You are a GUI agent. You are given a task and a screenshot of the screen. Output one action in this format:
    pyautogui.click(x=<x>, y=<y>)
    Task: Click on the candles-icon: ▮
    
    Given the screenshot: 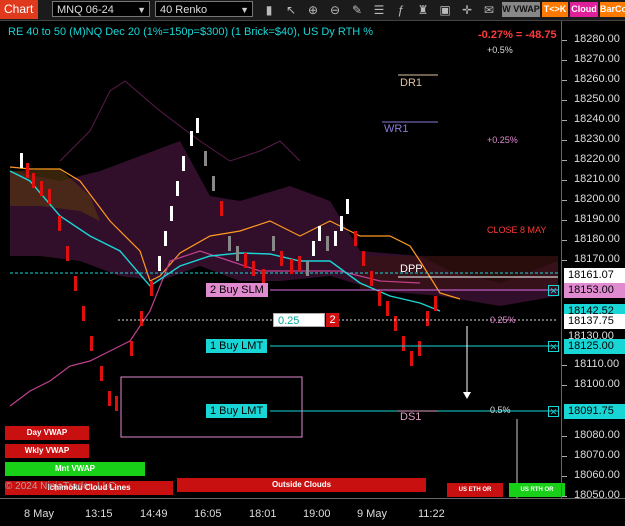 What is the action you would take?
    pyautogui.click(x=269, y=10)
    